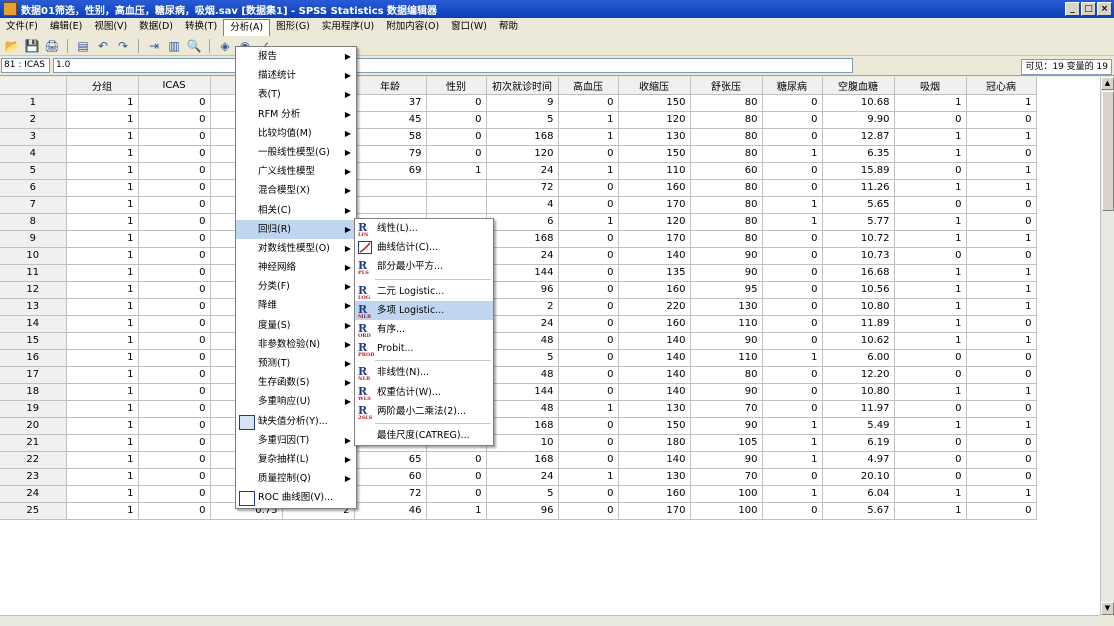 The width and height of the screenshot is (1114, 626). I want to click on variables-icon: ▥, so click(174, 46).